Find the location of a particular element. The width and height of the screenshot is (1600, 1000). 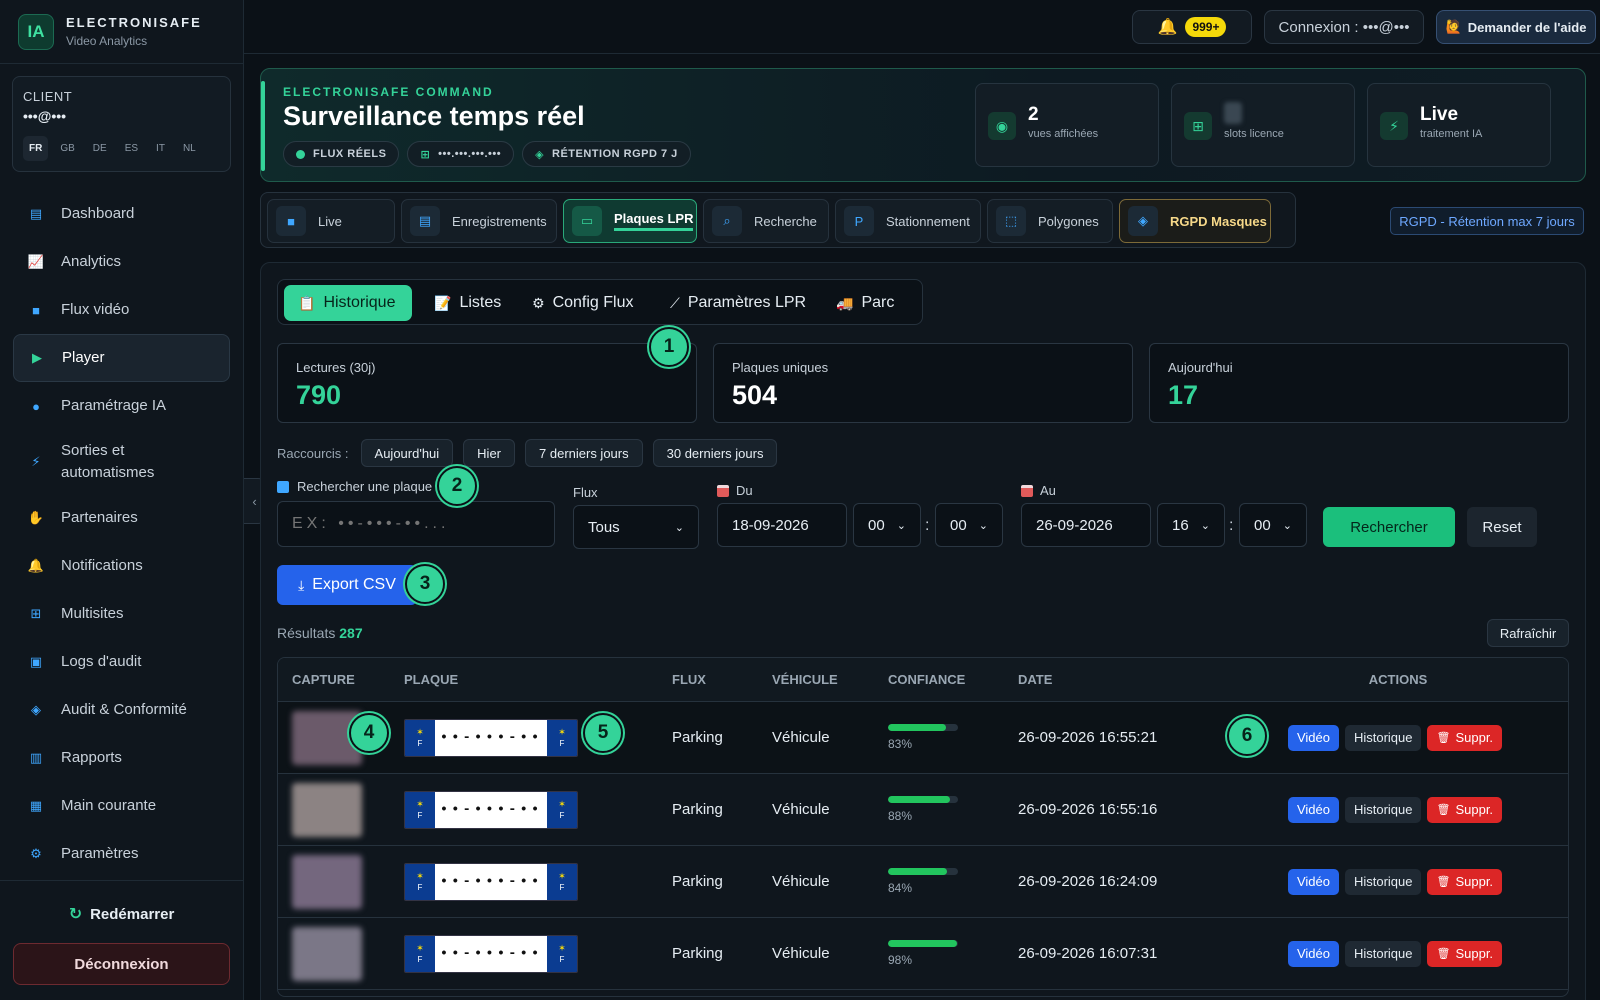

shortcut-yesterday: Hier is located at coordinates (489, 453).